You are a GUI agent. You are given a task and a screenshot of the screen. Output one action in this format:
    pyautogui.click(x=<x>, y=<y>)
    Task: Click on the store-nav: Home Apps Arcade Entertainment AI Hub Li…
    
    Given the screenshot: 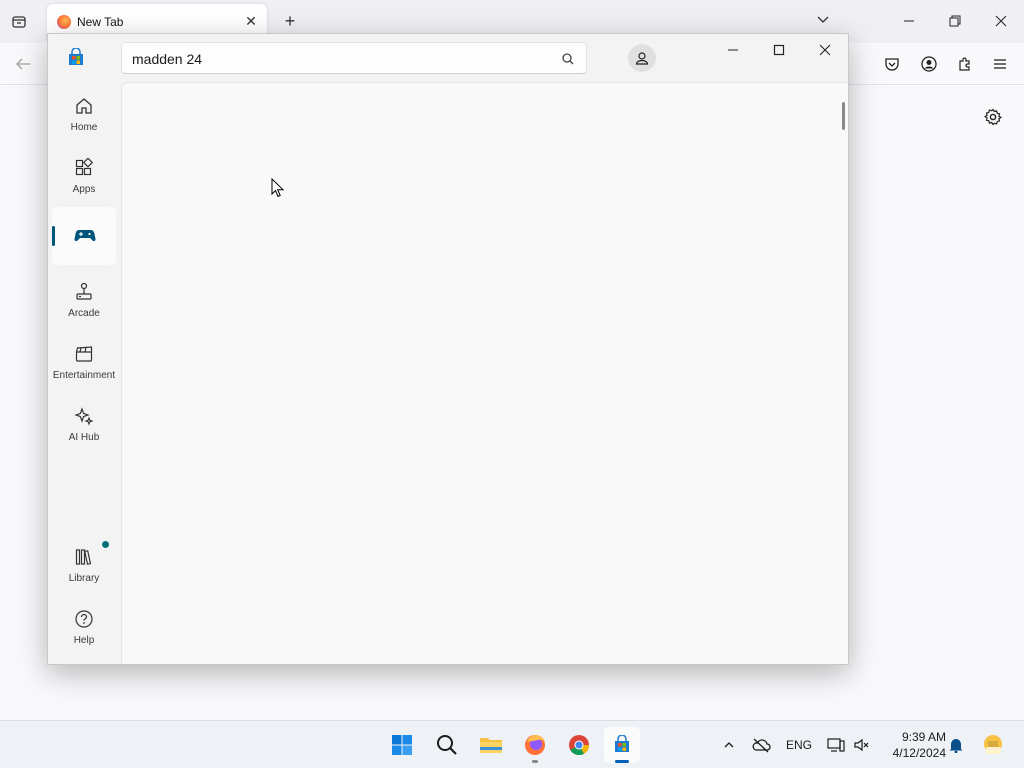 What is the action you would take?
    pyautogui.click(x=84, y=373)
    